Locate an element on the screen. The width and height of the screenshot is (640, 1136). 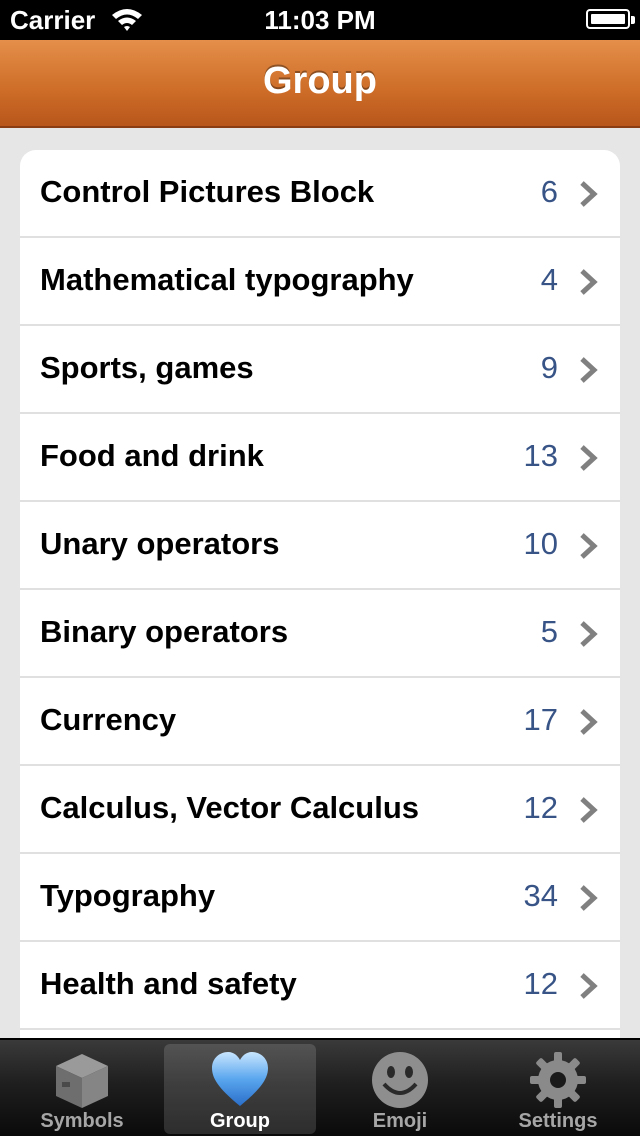
list-item-count: 10 is located at coordinates (540, 543).